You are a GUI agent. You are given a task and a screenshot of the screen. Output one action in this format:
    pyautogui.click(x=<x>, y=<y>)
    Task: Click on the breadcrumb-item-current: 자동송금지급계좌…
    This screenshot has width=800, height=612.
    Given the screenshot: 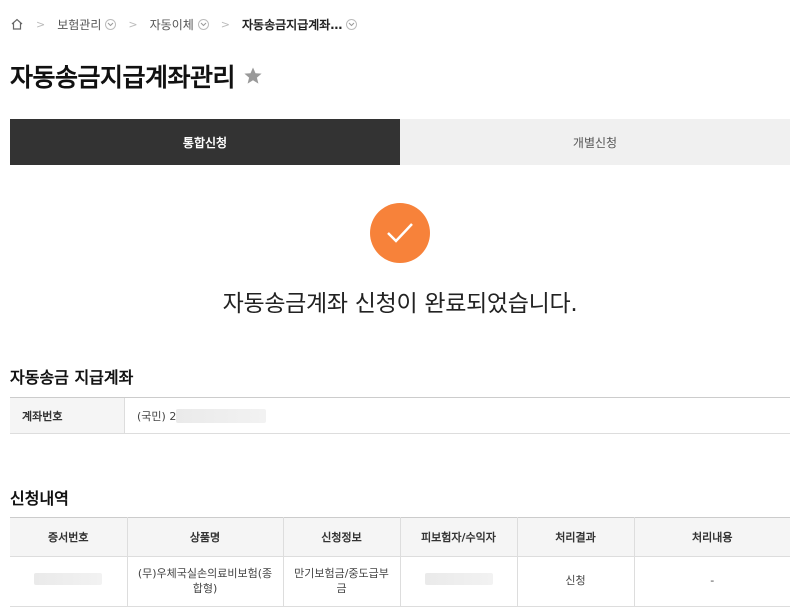 What is the action you would take?
    pyautogui.click(x=300, y=24)
    